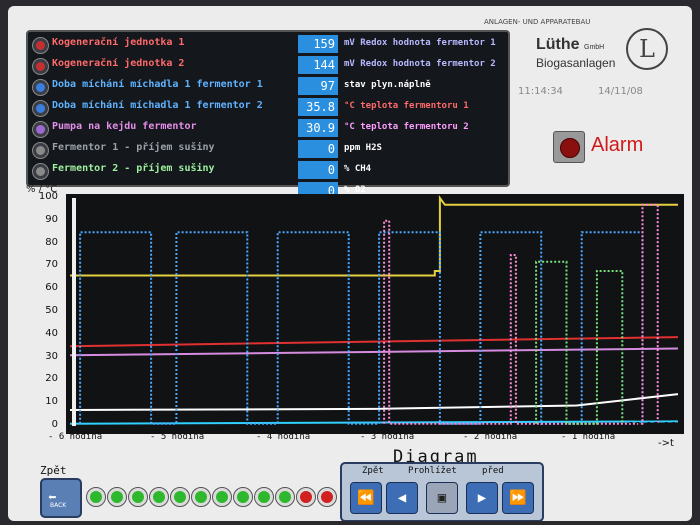  Describe the element at coordinates (53, 470) in the screenshot. I see `back-label: Zpět` at that location.